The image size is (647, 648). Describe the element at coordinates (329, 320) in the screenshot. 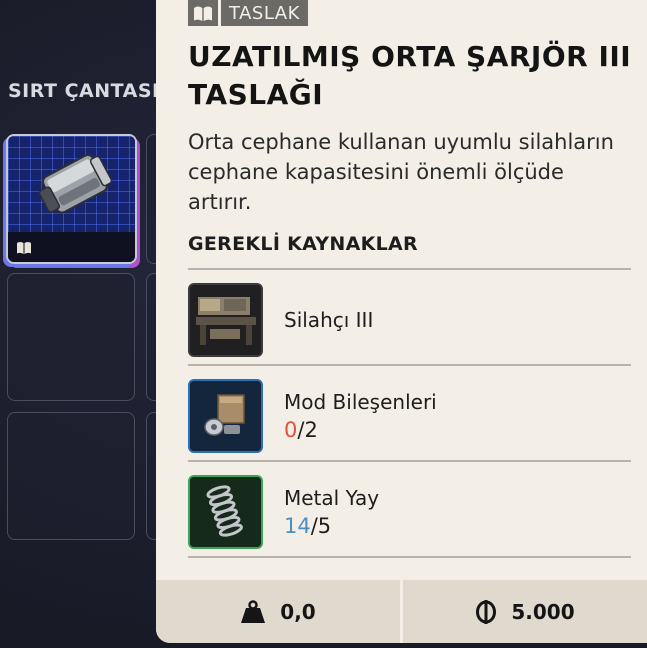

I see `requirement-name: Silahçı III` at that location.